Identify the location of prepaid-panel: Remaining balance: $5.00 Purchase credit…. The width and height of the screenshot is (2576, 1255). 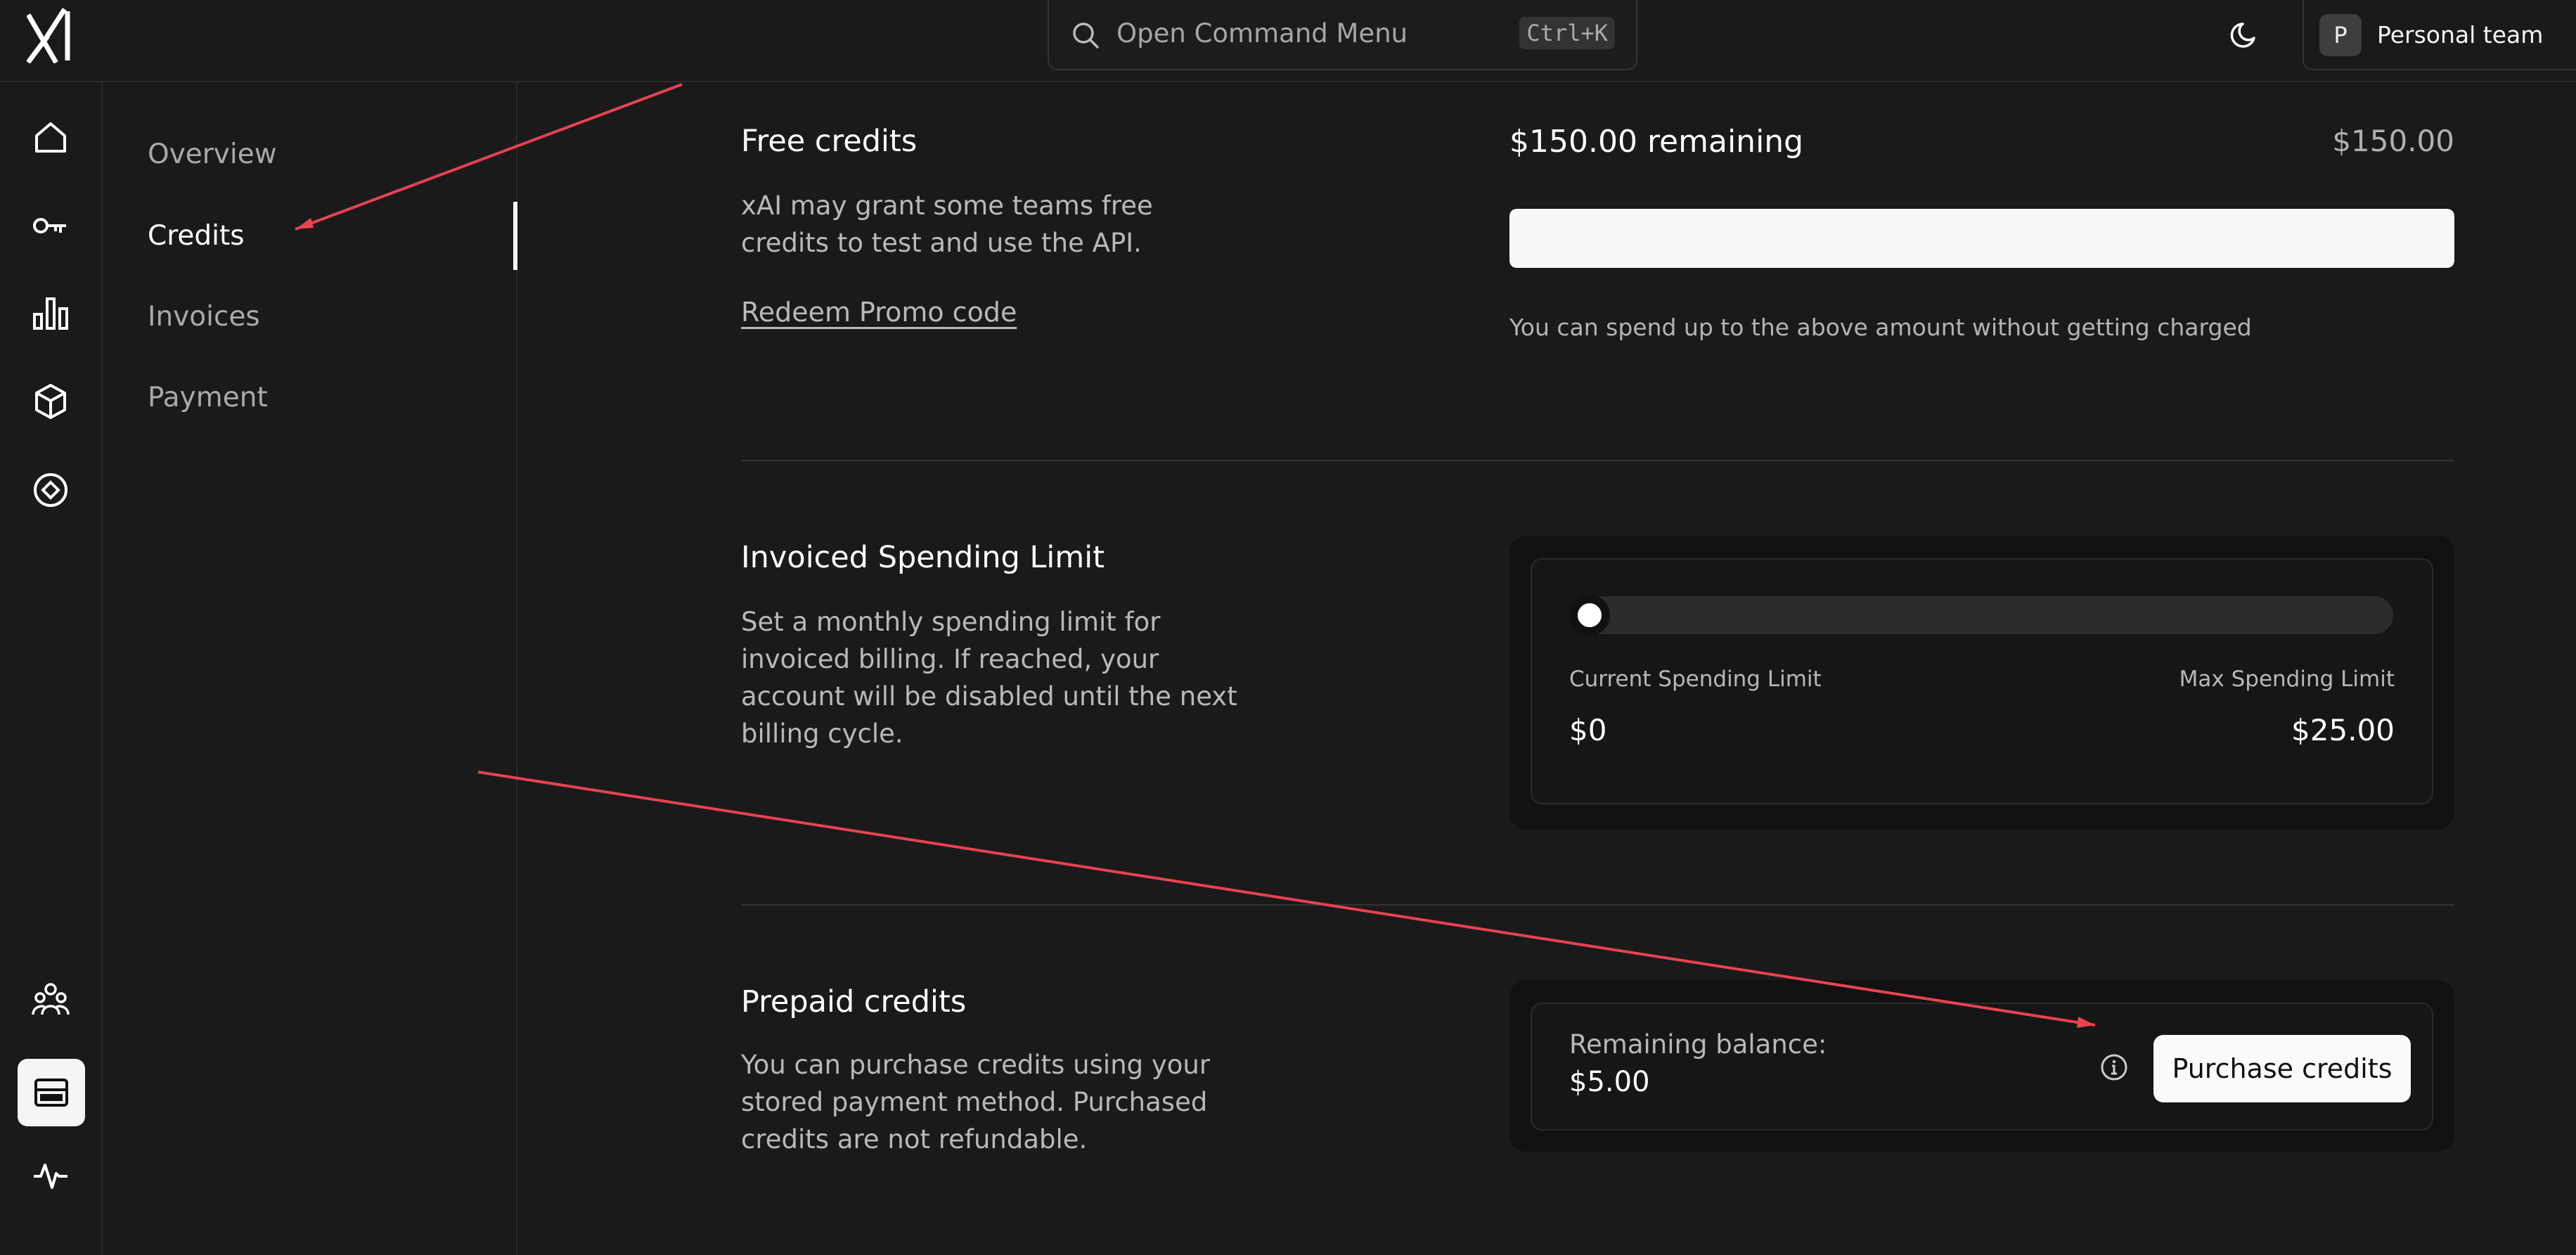
(1982, 1067).